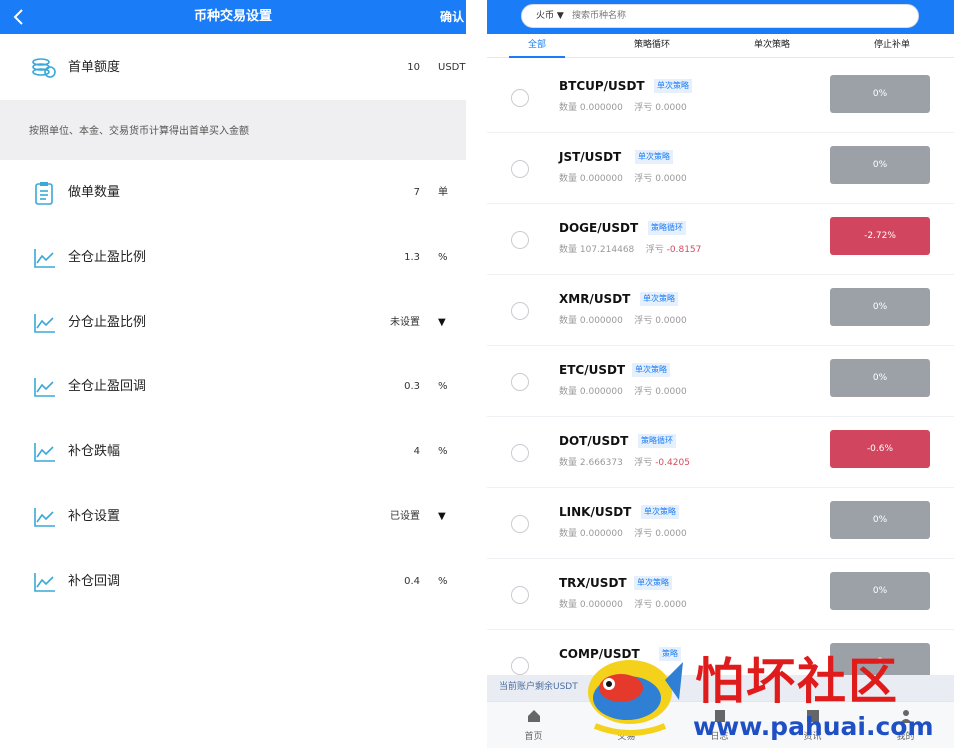 This screenshot has height=748, width=954. What do you see at coordinates (405, 517) in the screenshot?
I see `setting-value: 已设置` at bounding box center [405, 517].